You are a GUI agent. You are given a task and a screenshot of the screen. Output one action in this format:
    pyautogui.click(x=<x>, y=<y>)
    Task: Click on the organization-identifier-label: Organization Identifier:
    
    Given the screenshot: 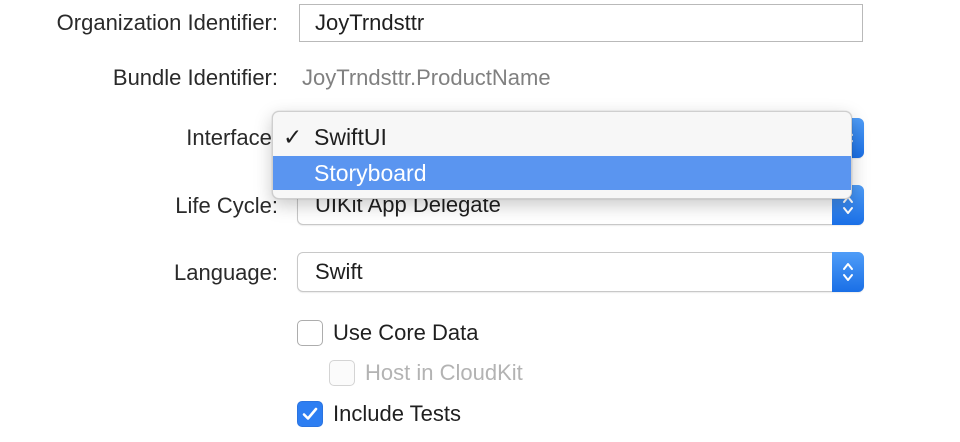 What is the action you would take?
    pyautogui.click(x=167, y=22)
    